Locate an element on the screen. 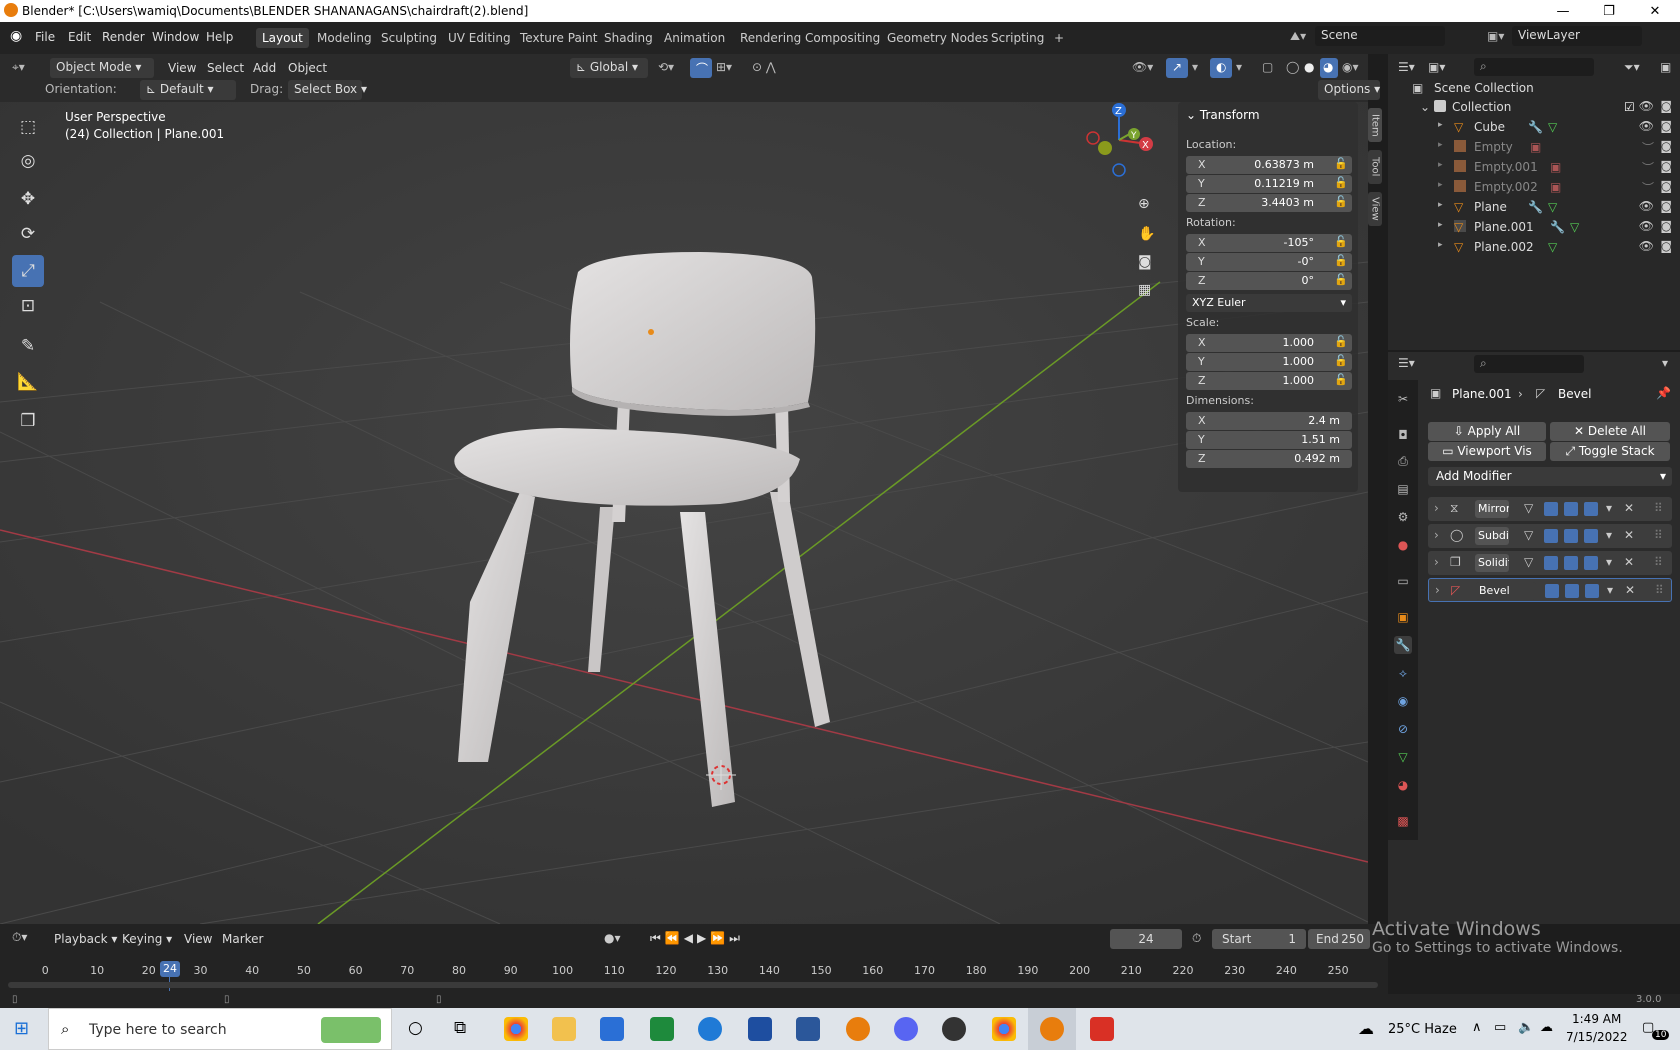  weather-label: 25°C Haze is located at coordinates (1422, 1029).